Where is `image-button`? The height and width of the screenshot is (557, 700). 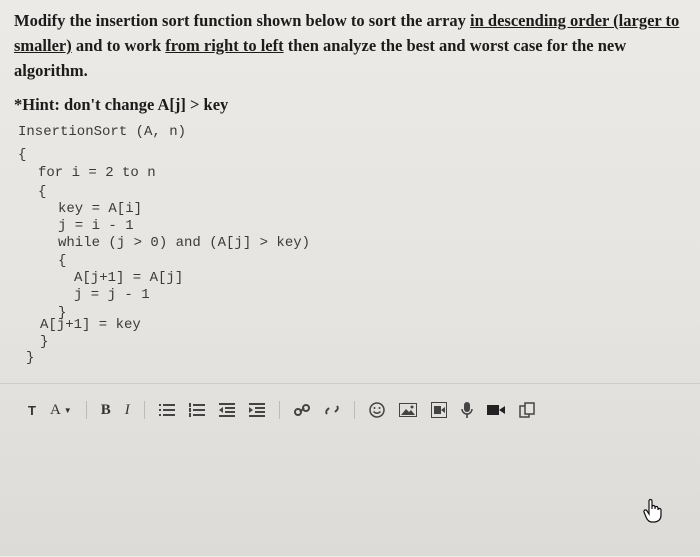 image-button is located at coordinates (407, 410).